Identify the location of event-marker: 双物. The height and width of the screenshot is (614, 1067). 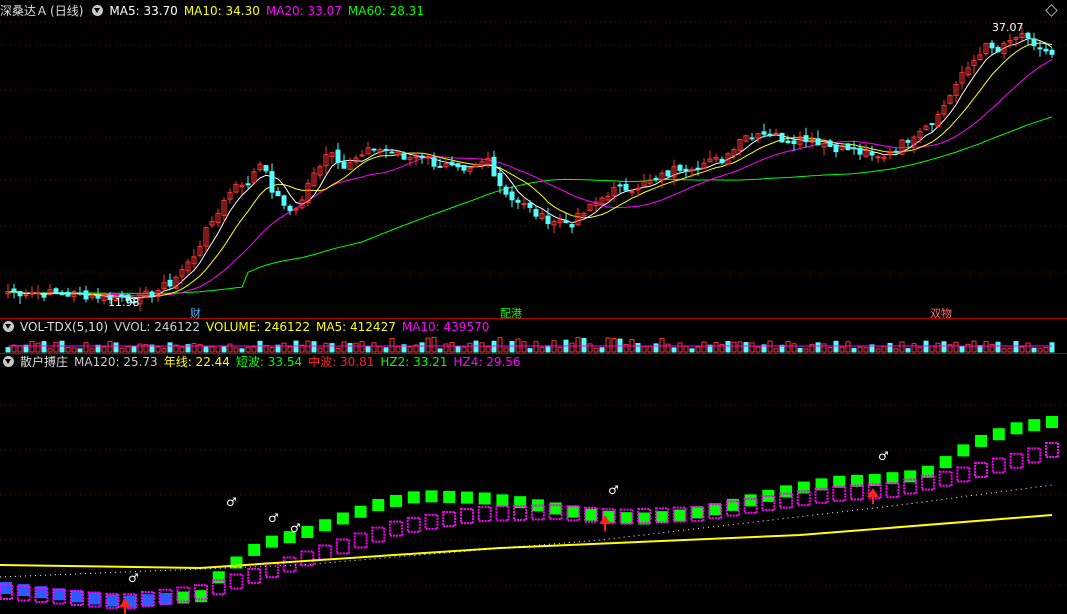
(941, 313).